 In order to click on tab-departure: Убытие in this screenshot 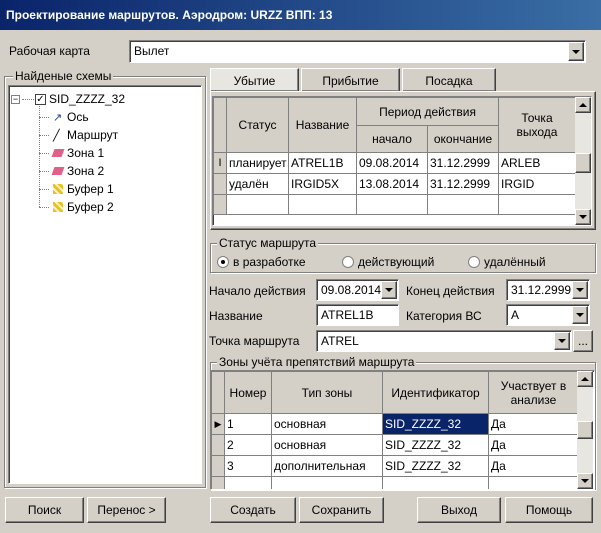, I will do `click(254, 80)`.